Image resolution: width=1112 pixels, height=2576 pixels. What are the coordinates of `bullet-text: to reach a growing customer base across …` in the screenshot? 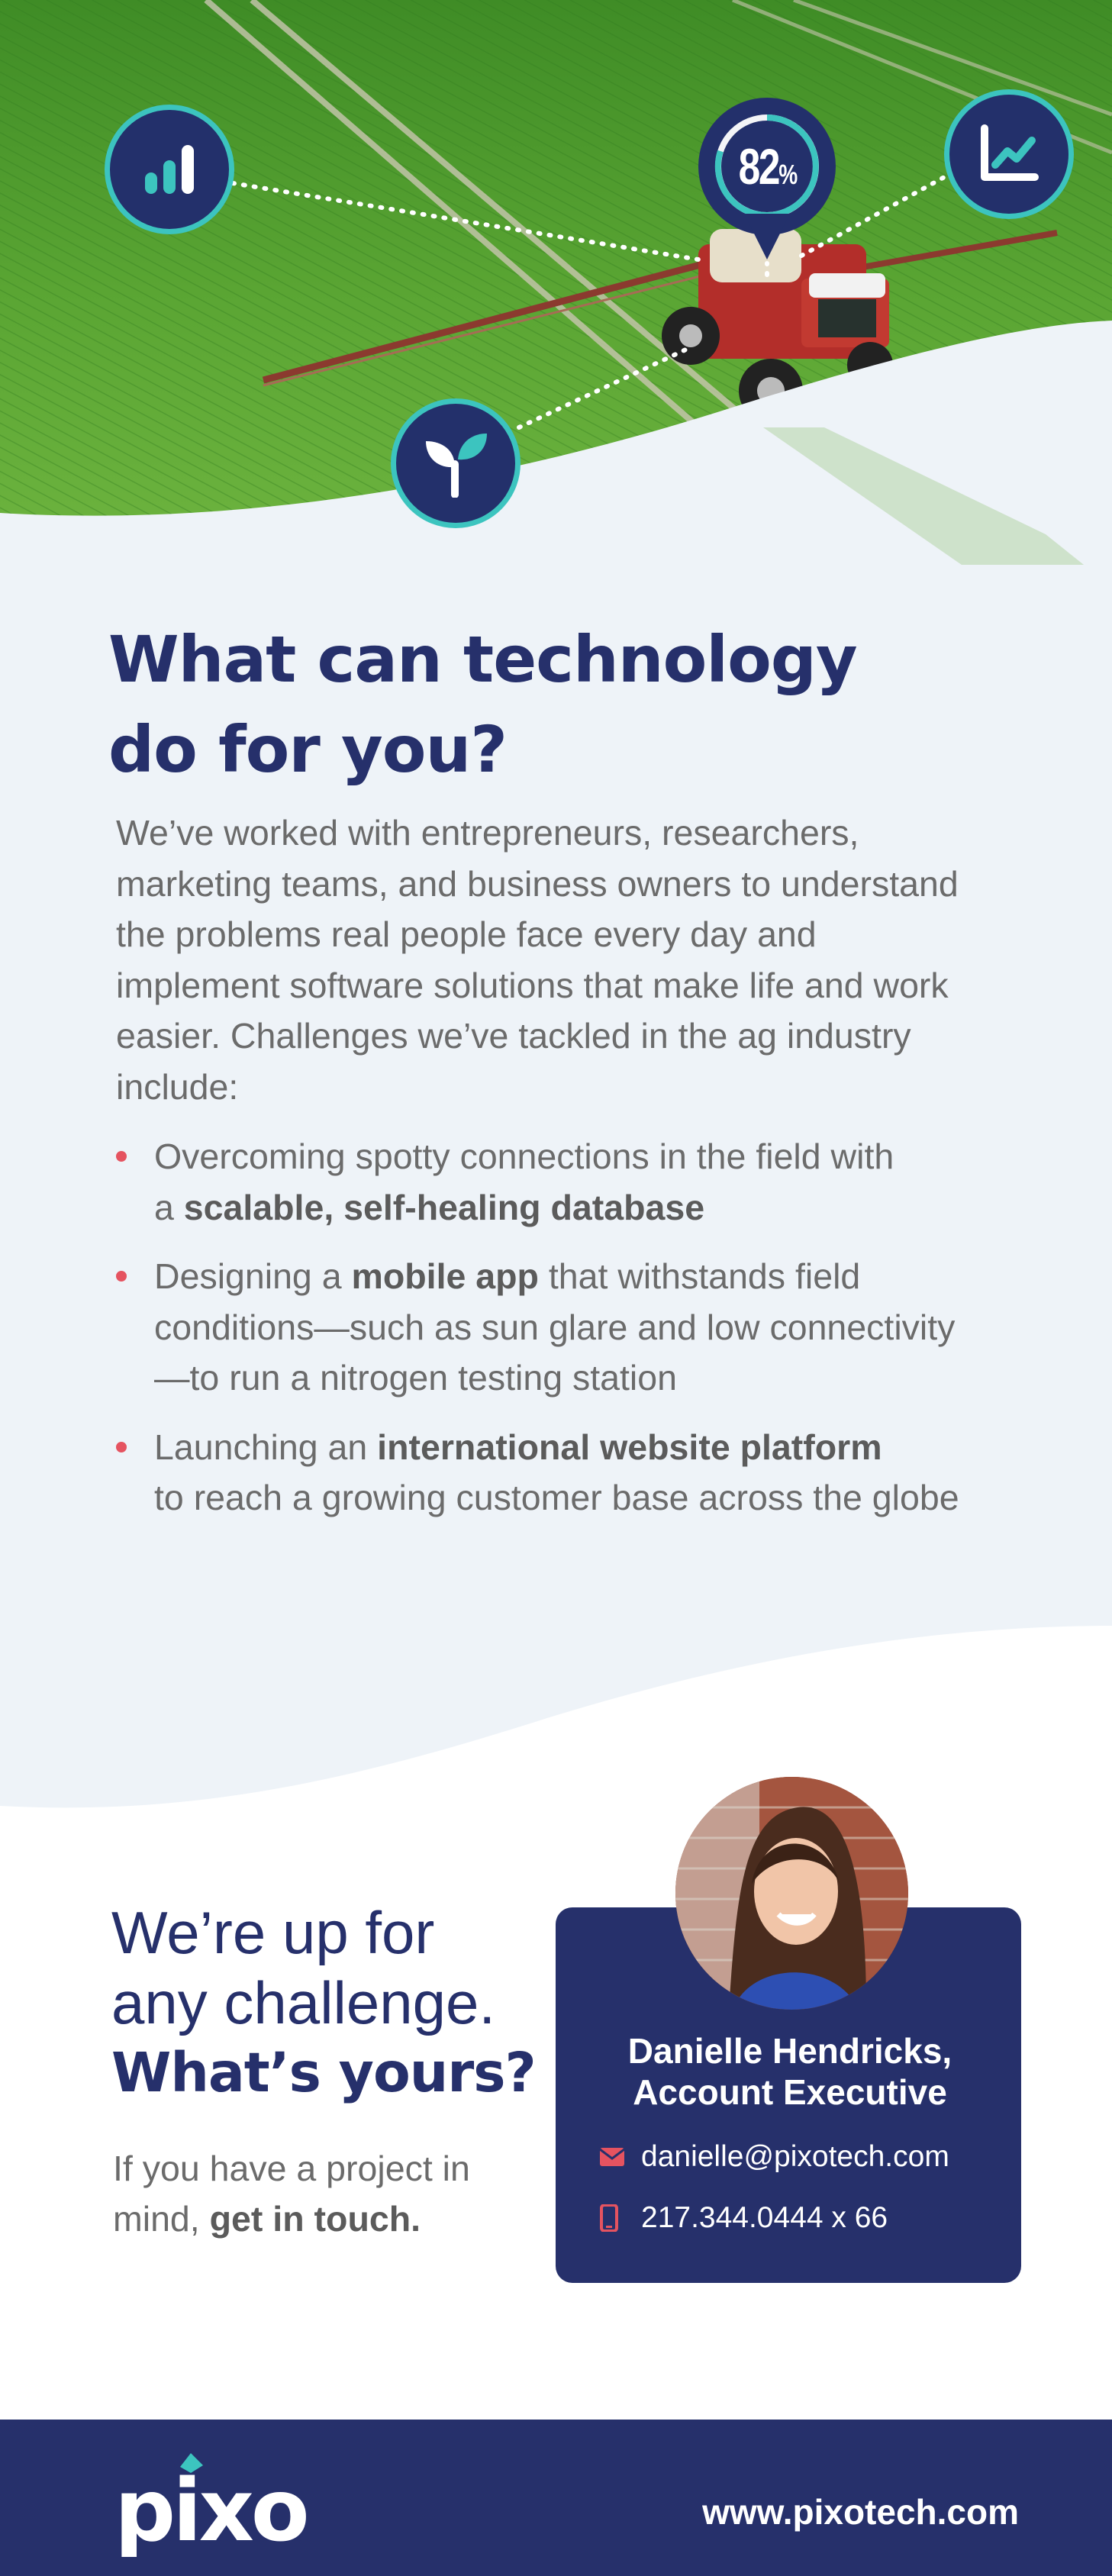 It's located at (556, 1497).